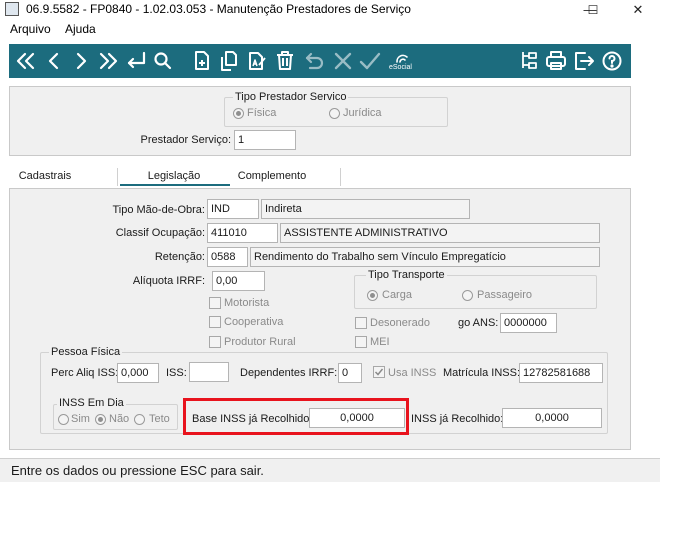  Describe the element at coordinates (561, 373) in the screenshot. I see `matricula-inss-input: 12782581688` at that location.